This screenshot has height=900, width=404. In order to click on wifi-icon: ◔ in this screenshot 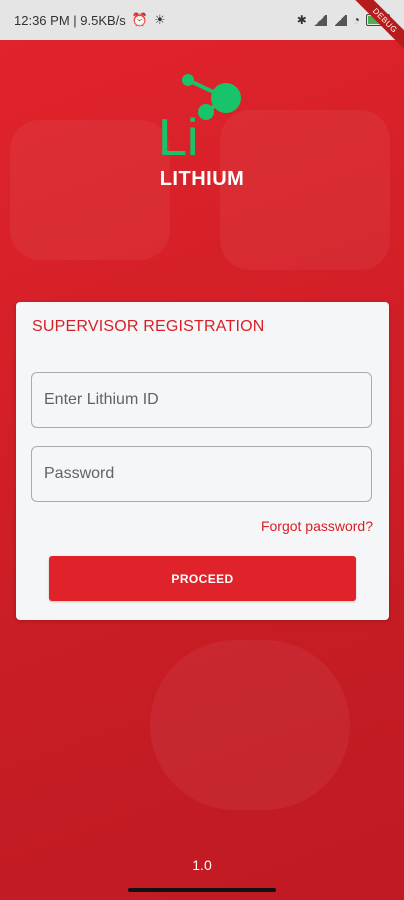, I will do `click(356, 20)`.